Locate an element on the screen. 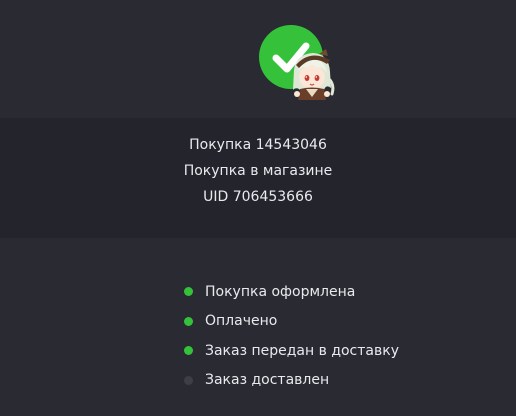 The height and width of the screenshot is (416, 516). purchase-type: Покупка в магазине is located at coordinates (258, 171).